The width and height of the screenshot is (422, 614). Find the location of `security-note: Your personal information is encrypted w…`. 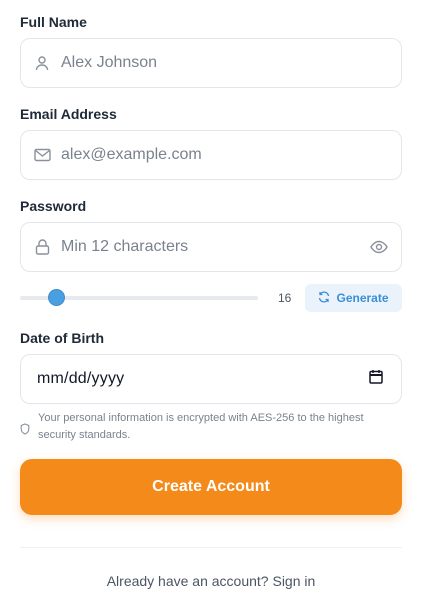

security-note: Your personal information is encrypted w… is located at coordinates (211, 427).